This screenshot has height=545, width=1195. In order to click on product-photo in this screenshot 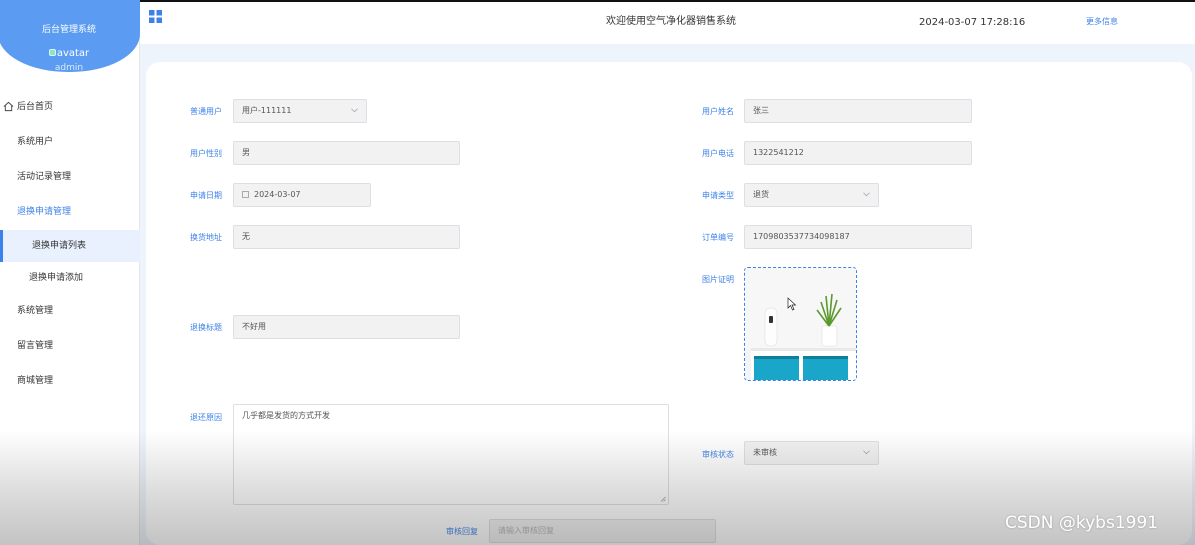, I will do `click(800, 324)`.